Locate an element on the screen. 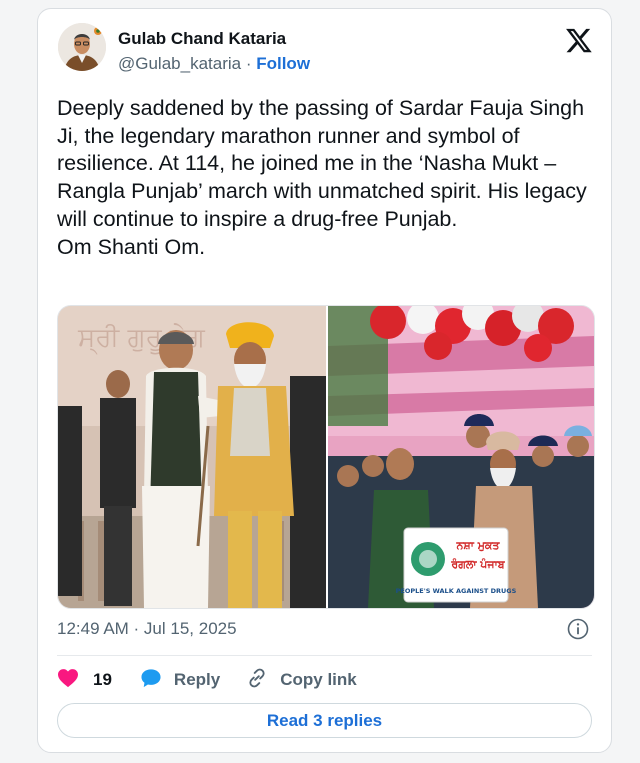 This screenshot has height=763, width=640. author-handle-line: @Gulab_kataria · Follow is located at coordinates (214, 64).